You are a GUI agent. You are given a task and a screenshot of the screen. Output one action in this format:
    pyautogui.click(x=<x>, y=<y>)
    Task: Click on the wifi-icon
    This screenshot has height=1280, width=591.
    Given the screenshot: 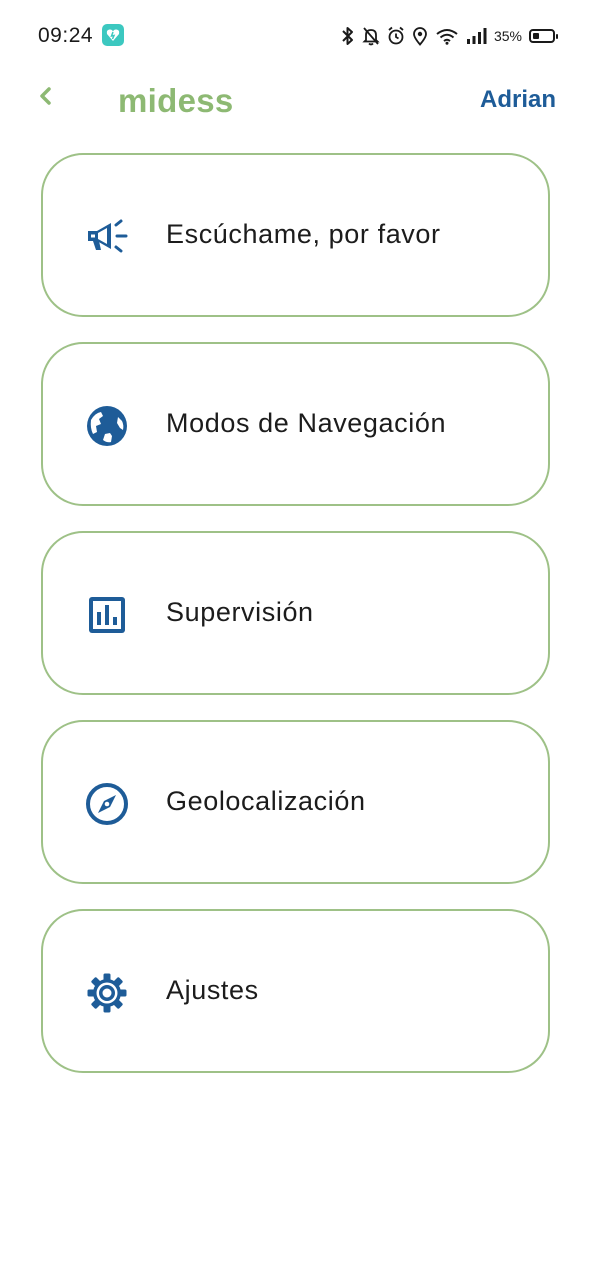 What is the action you would take?
    pyautogui.click(x=447, y=36)
    